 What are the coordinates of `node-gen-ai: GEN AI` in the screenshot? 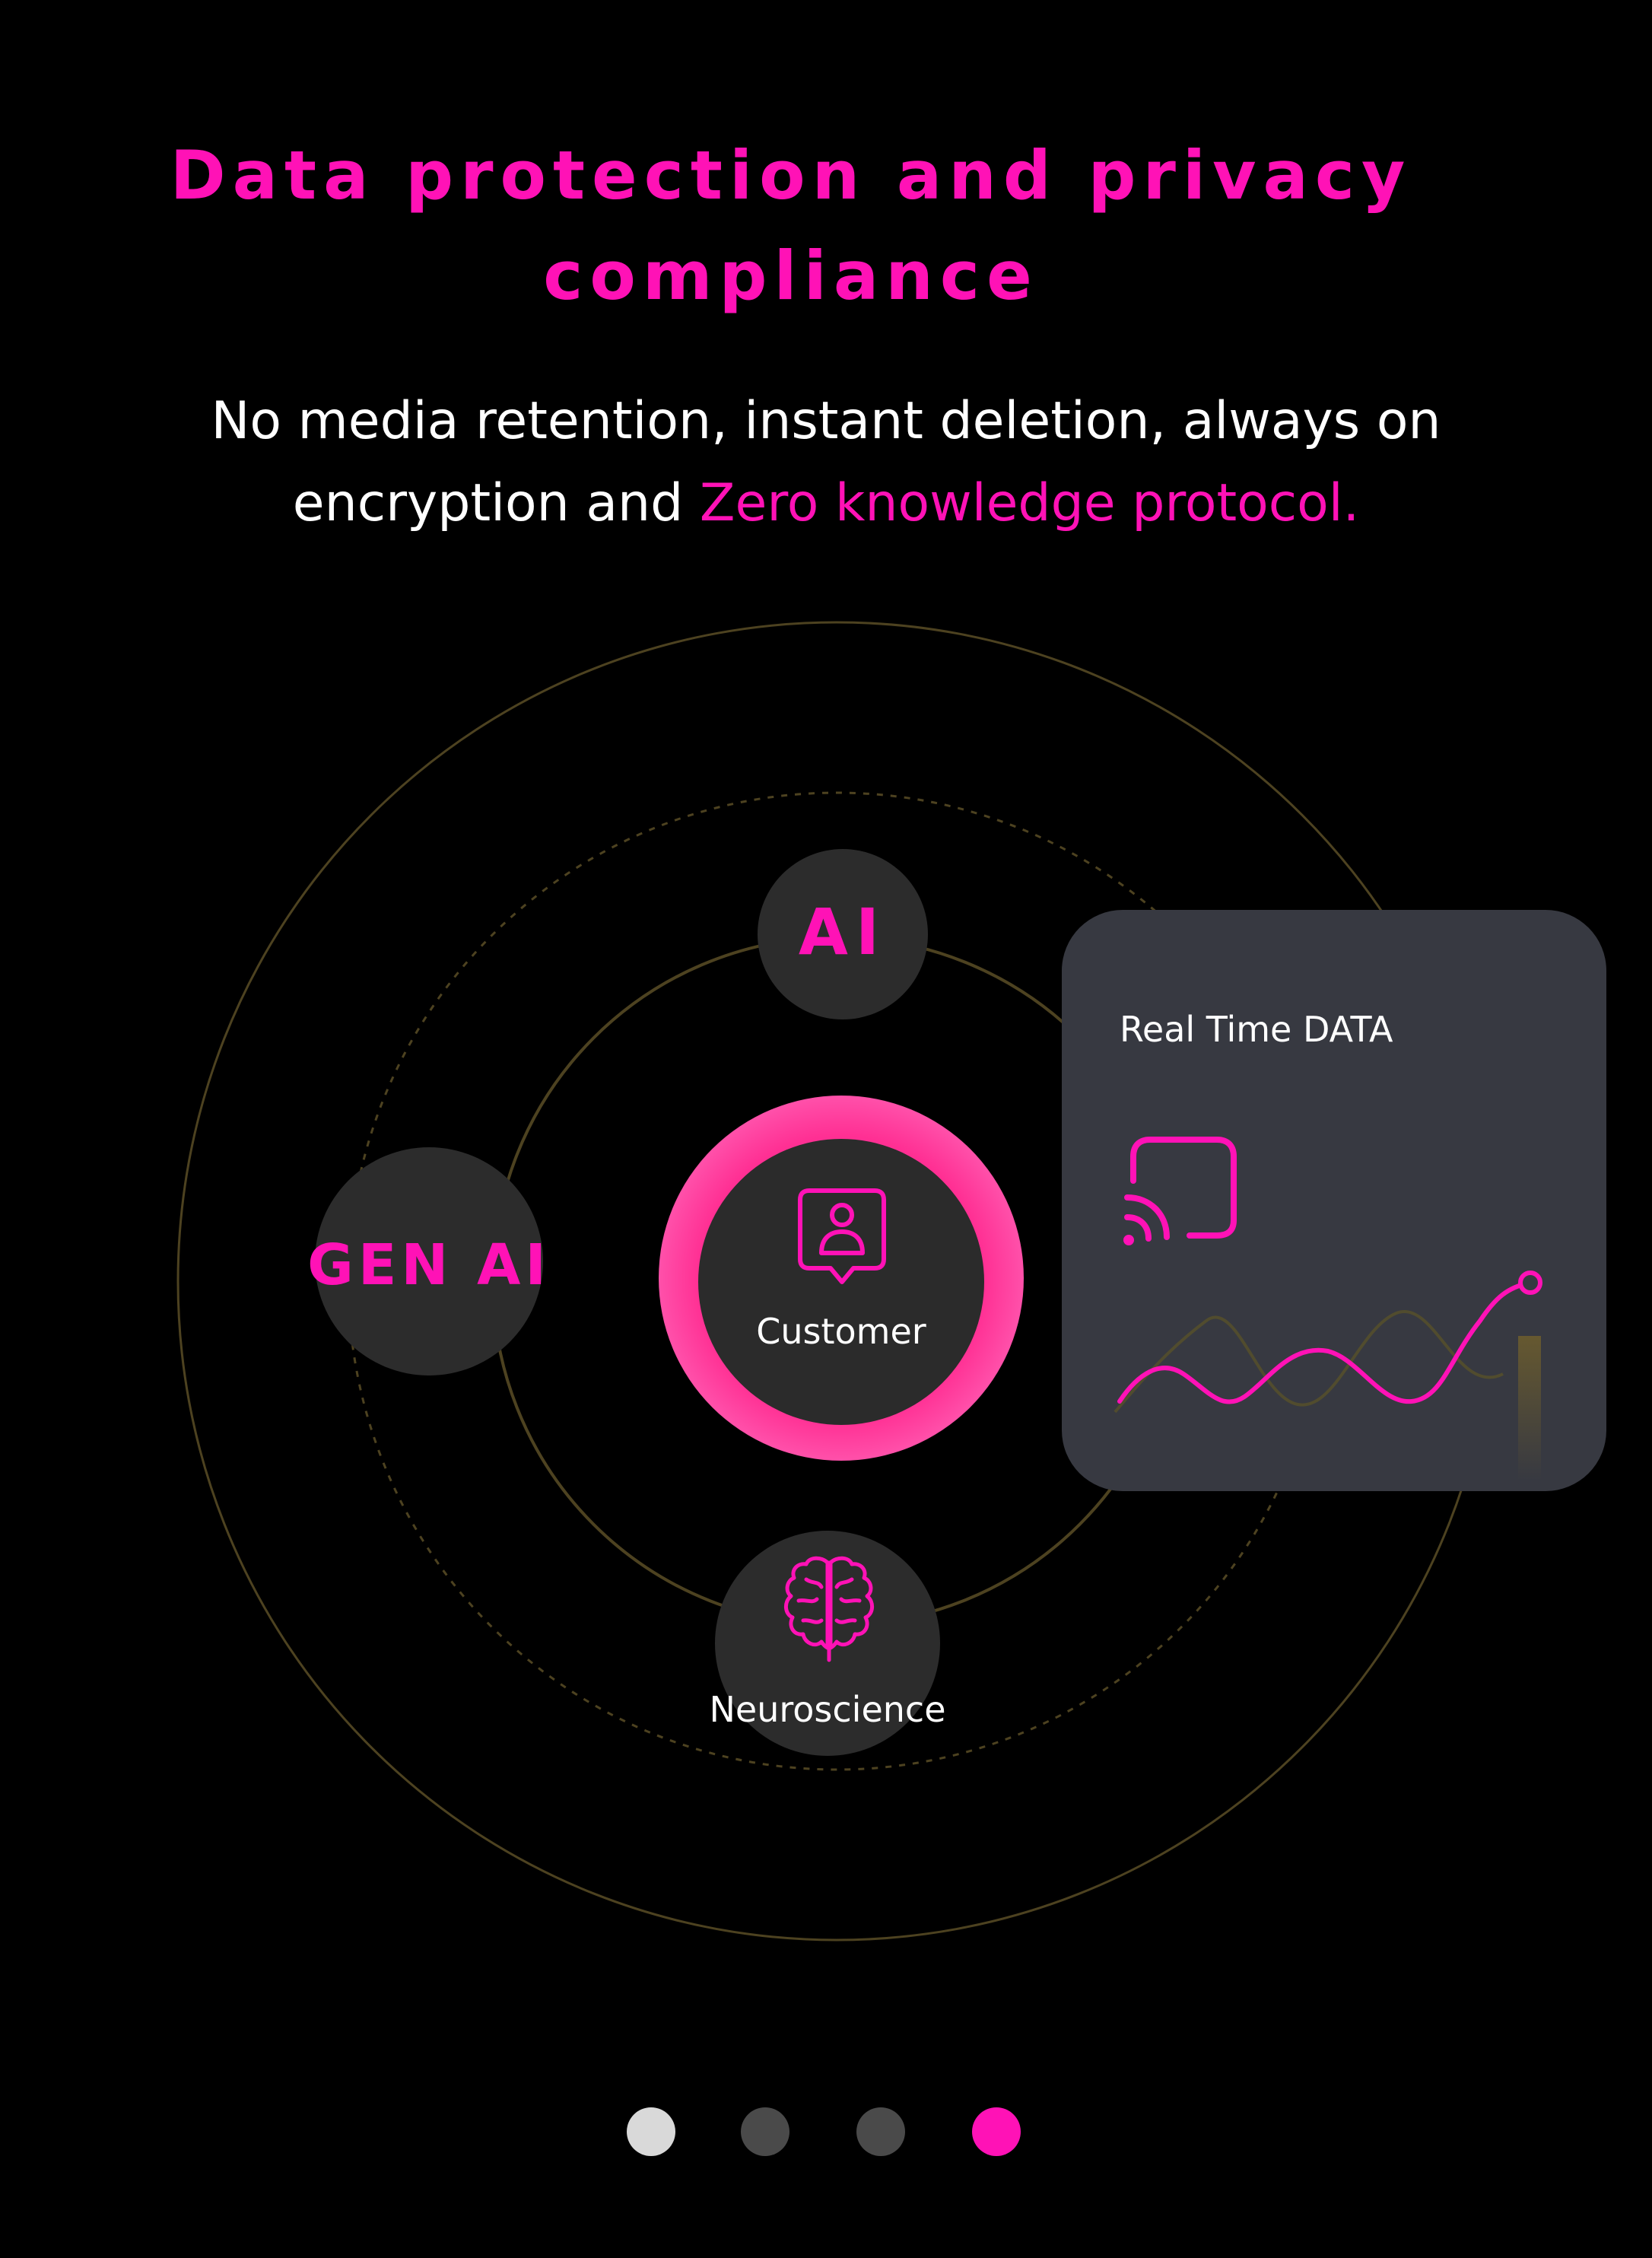 It's located at (426, 1261).